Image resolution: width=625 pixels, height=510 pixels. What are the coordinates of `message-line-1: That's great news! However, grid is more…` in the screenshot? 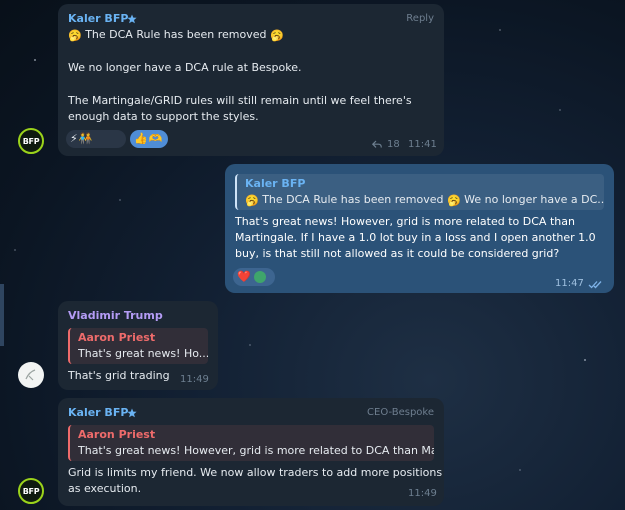 It's located at (405, 221).